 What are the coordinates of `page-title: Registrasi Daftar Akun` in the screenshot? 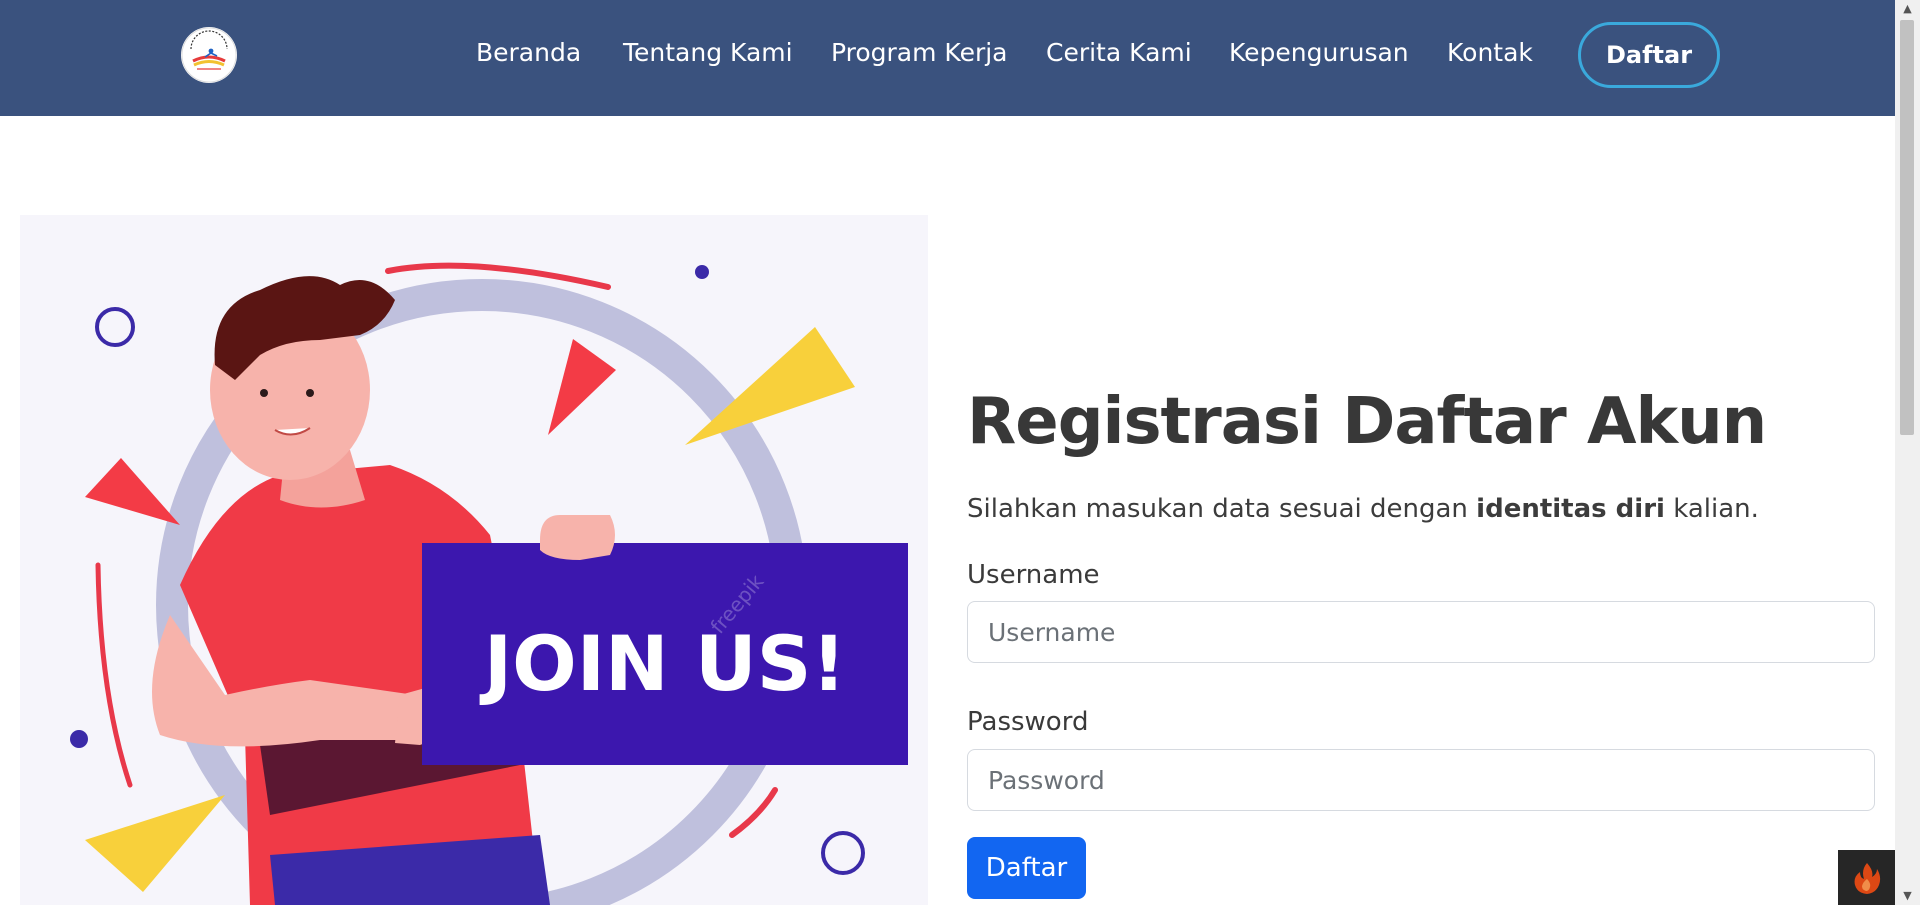 It's located at (1367, 422).